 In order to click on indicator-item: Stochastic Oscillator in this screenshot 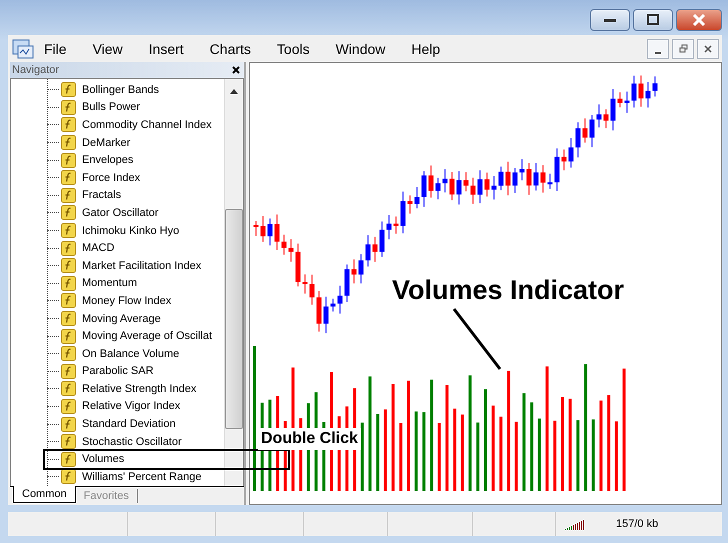, I will do `click(132, 442)`.